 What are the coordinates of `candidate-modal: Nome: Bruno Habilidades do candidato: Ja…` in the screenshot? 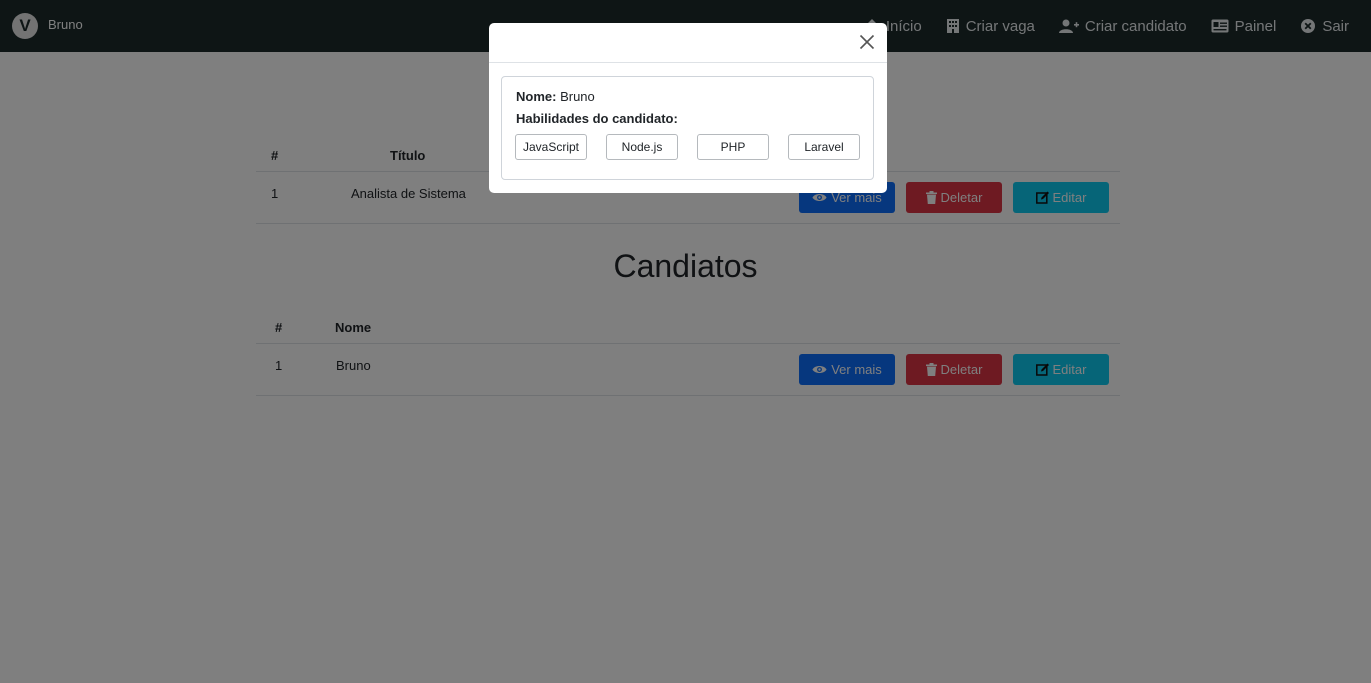 It's located at (688, 108).